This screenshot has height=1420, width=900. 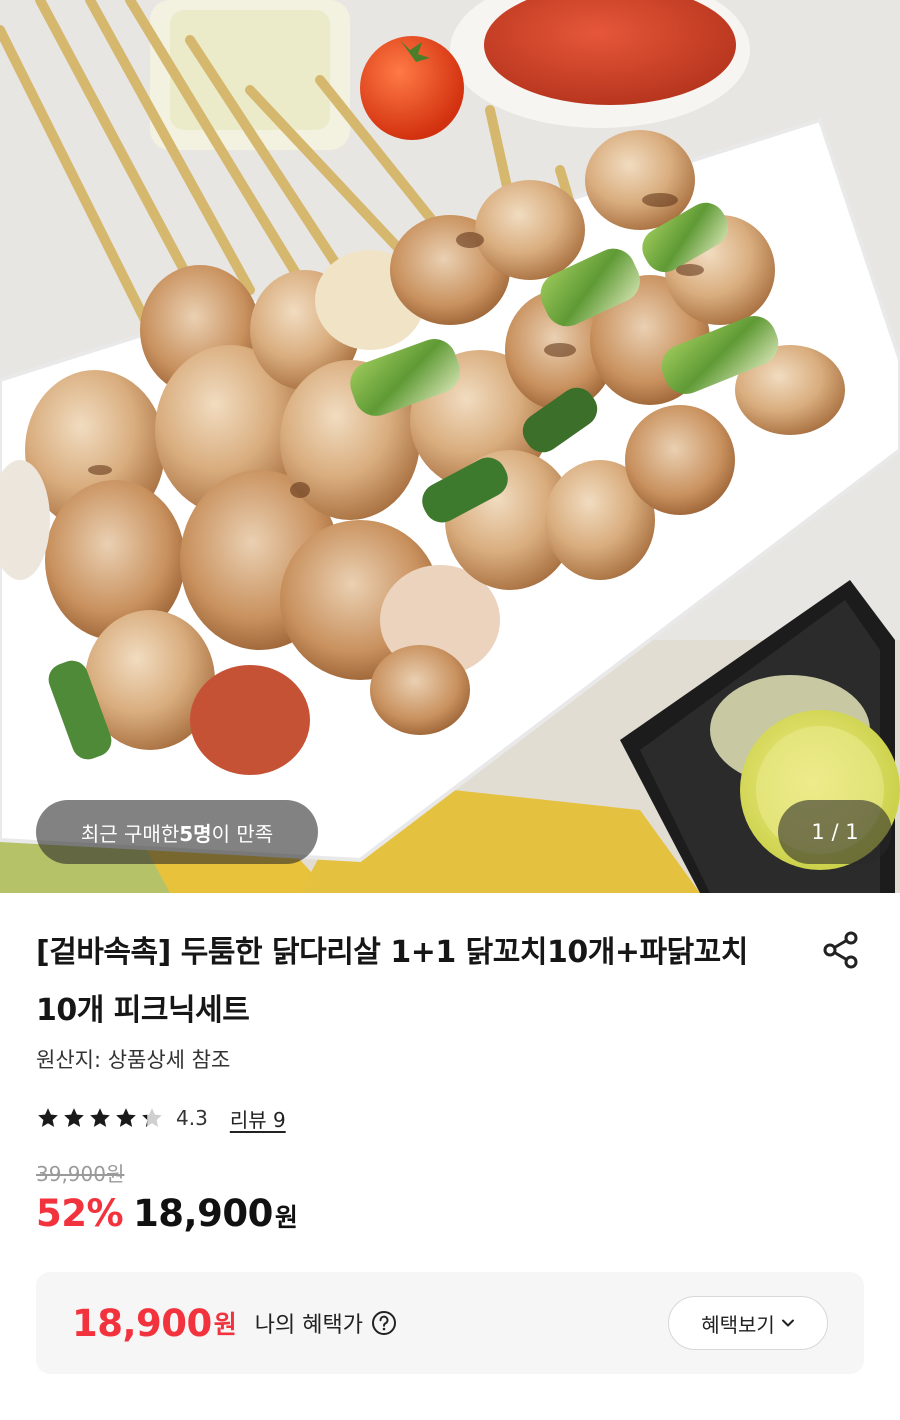 What do you see at coordinates (258, 1118) in the screenshot?
I see `review-link: 리뷰 9` at bounding box center [258, 1118].